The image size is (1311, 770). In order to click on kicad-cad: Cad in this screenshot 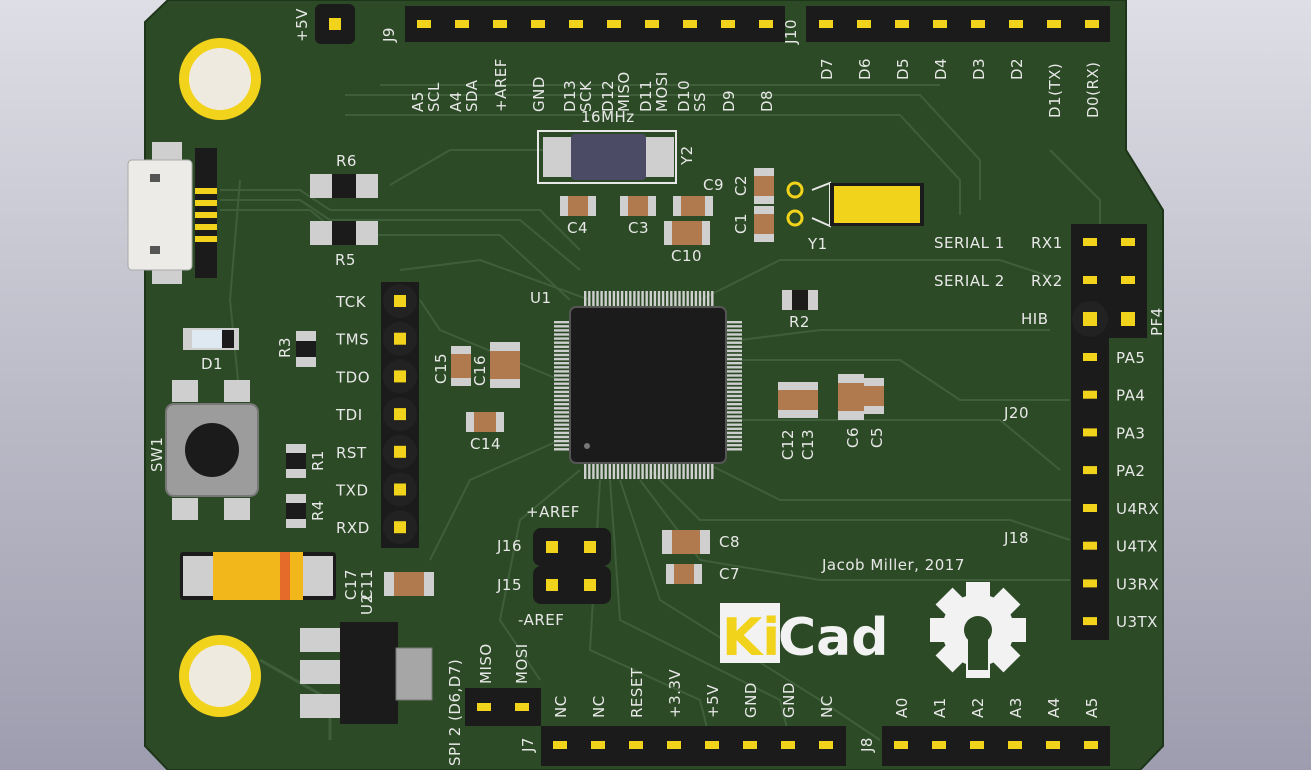, I will do `click(833, 638)`.